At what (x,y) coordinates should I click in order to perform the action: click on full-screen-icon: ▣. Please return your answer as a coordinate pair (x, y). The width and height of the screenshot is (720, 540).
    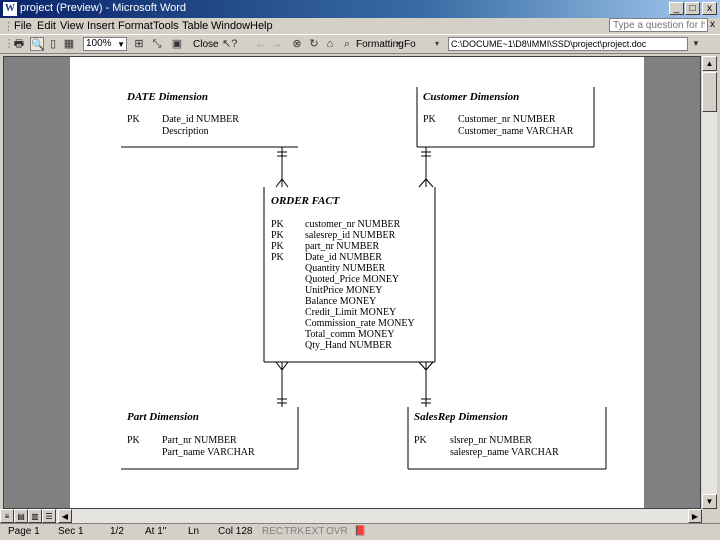
    Looking at the image, I should click on (177, 44).